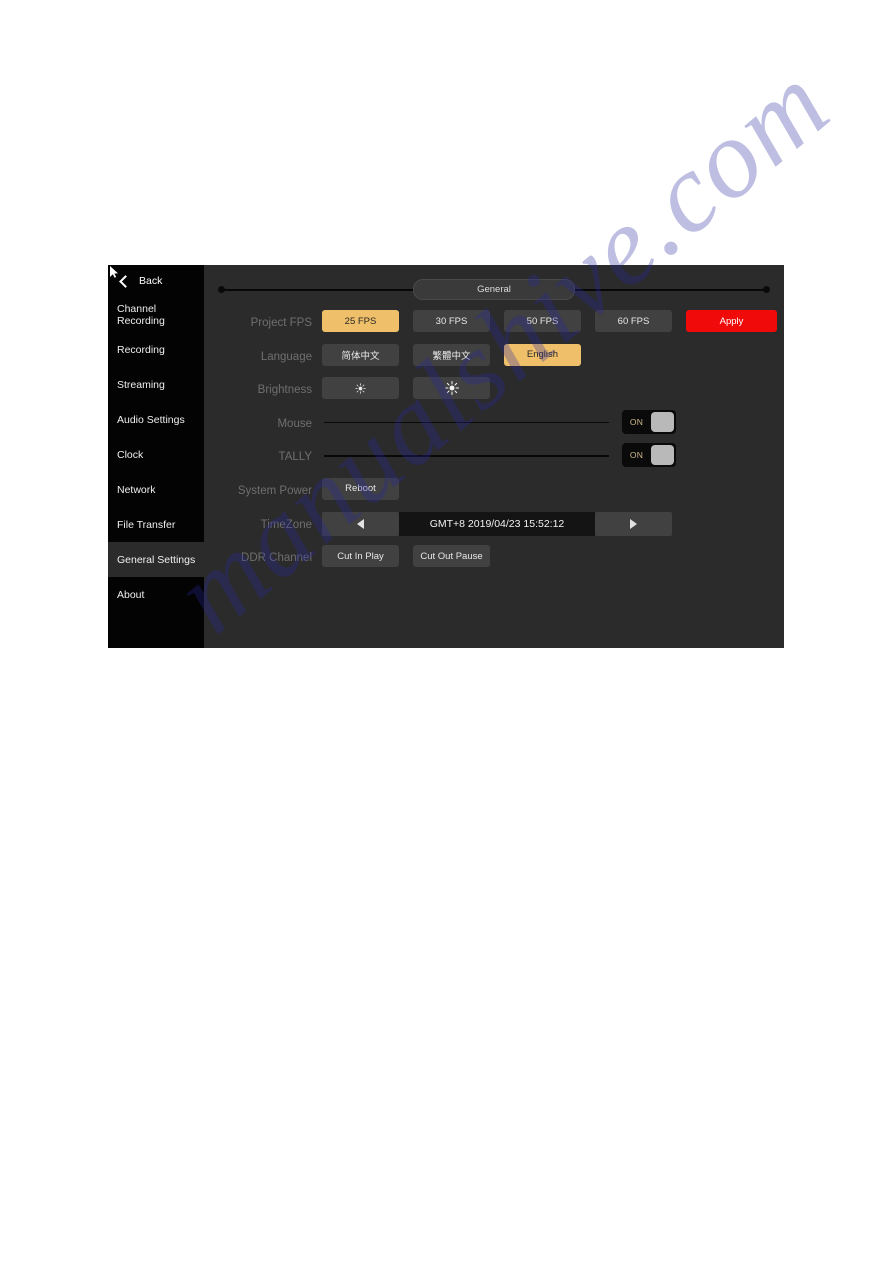 The width and height of the screenshot is (893, 1263). I want to click on sun-large-icon, so click(451, 388).